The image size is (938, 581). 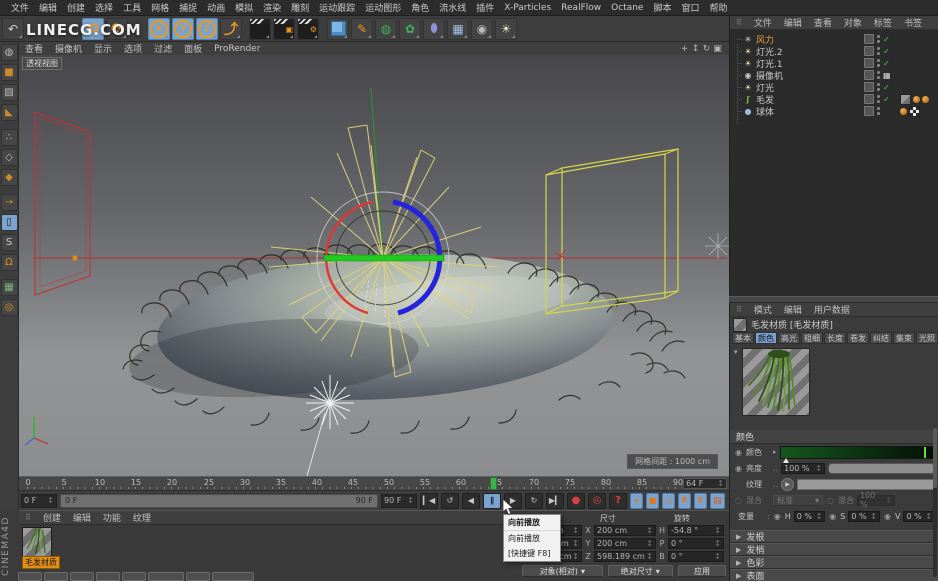 What do you see at coordinates (812, 338) in the screenshot?
I see `tab-thickness: 粗细` at bounding box center [812, 338].